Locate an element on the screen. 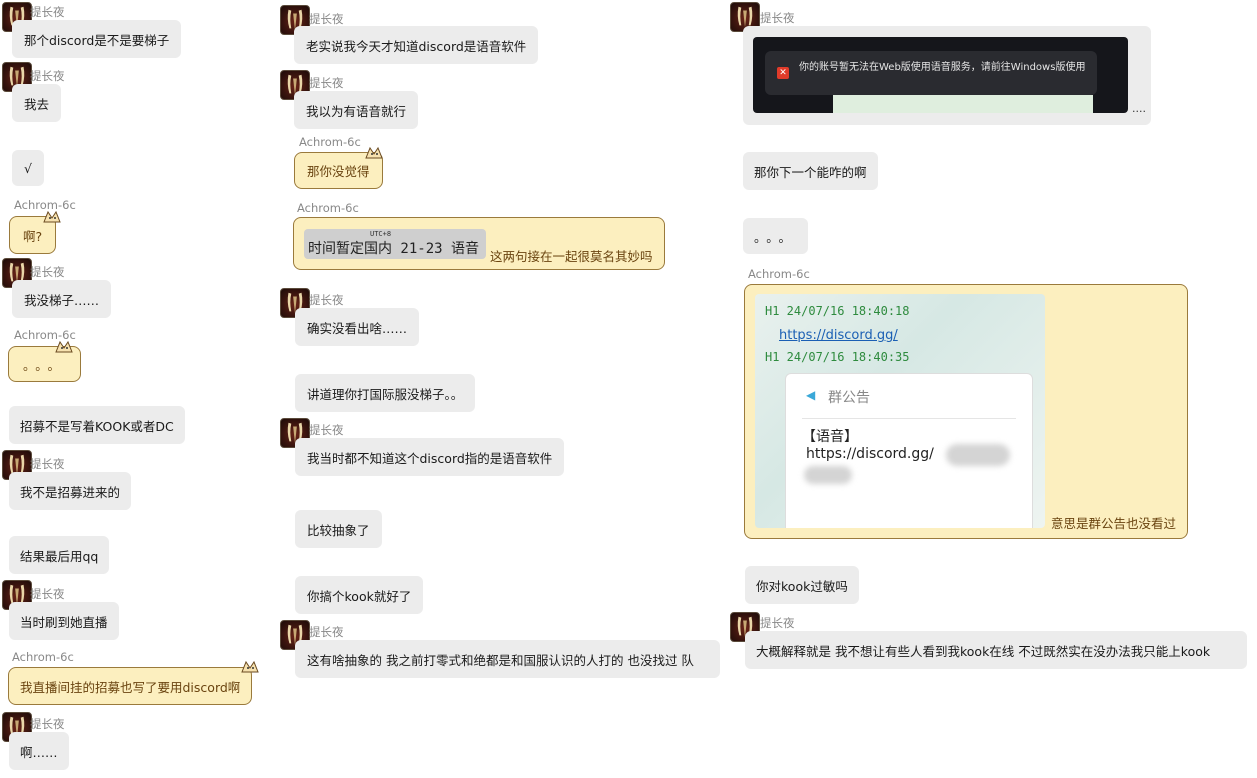 Image resolution: width=1257 pixels, height=778 pixels. message-bubble: 。。。 is located at coordinates (776, 236).